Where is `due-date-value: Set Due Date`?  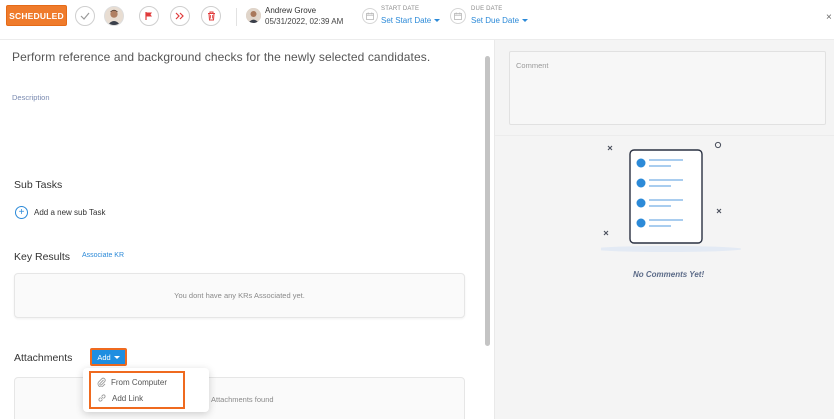
due-date-value: Set Due Date is located at coordinates (495, 20).